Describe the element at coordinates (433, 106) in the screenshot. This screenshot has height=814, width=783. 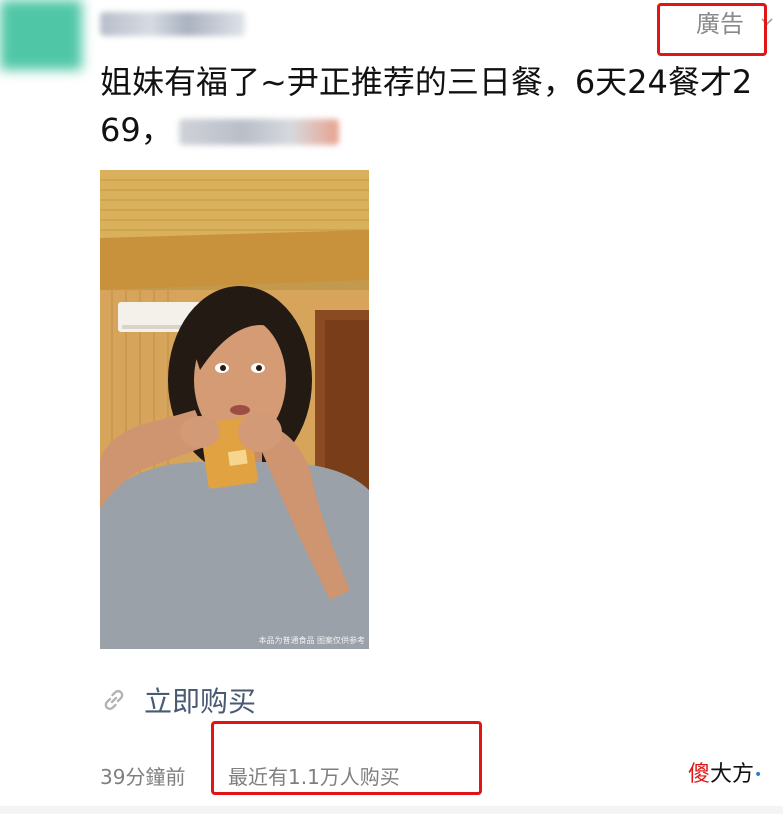
I see `post-headline: 姐妹有福了~尹正推荐的三日餐，6天24餐才269，` at that location.